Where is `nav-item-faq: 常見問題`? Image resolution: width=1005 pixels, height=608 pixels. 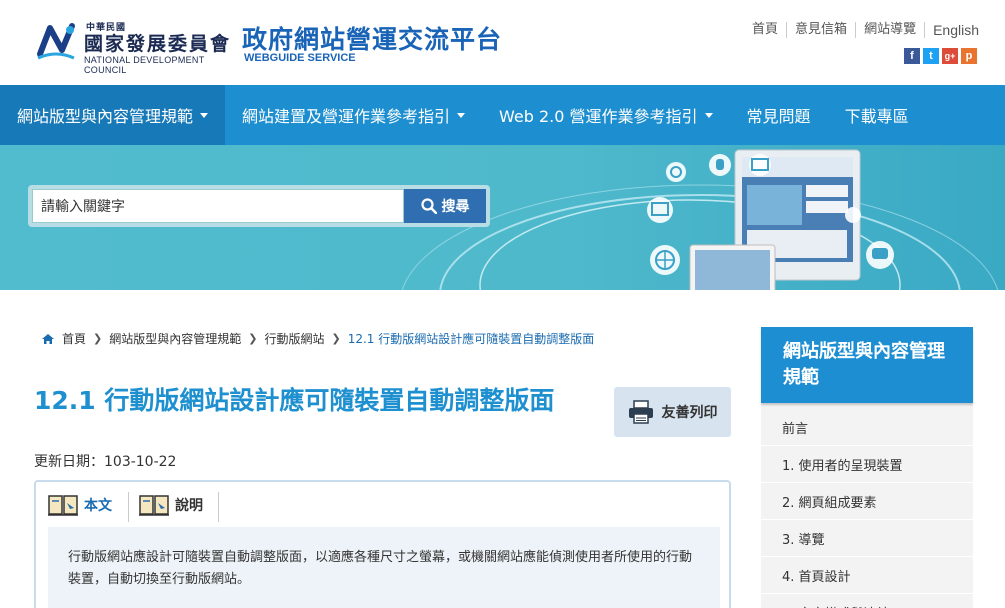 nav-item-faq: 常見問題 is located at coordinates (779, 115).